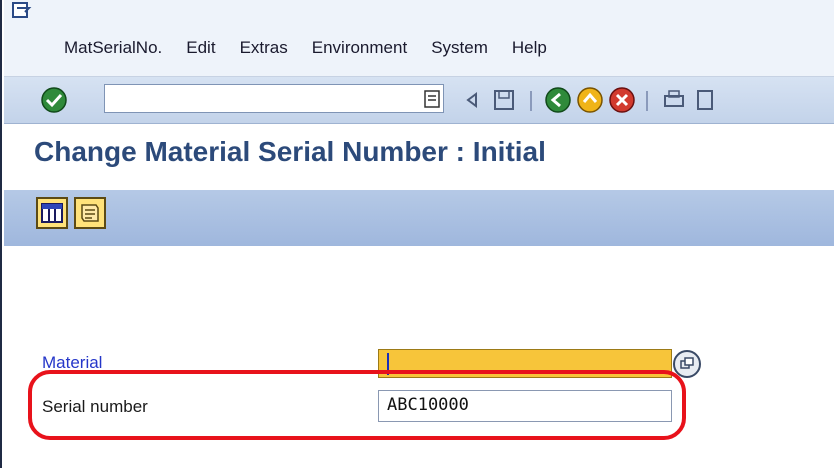  What do you see at coordinates (525, 363) in the screenshot?
I see `material-input` at bounding box center [525, 363].